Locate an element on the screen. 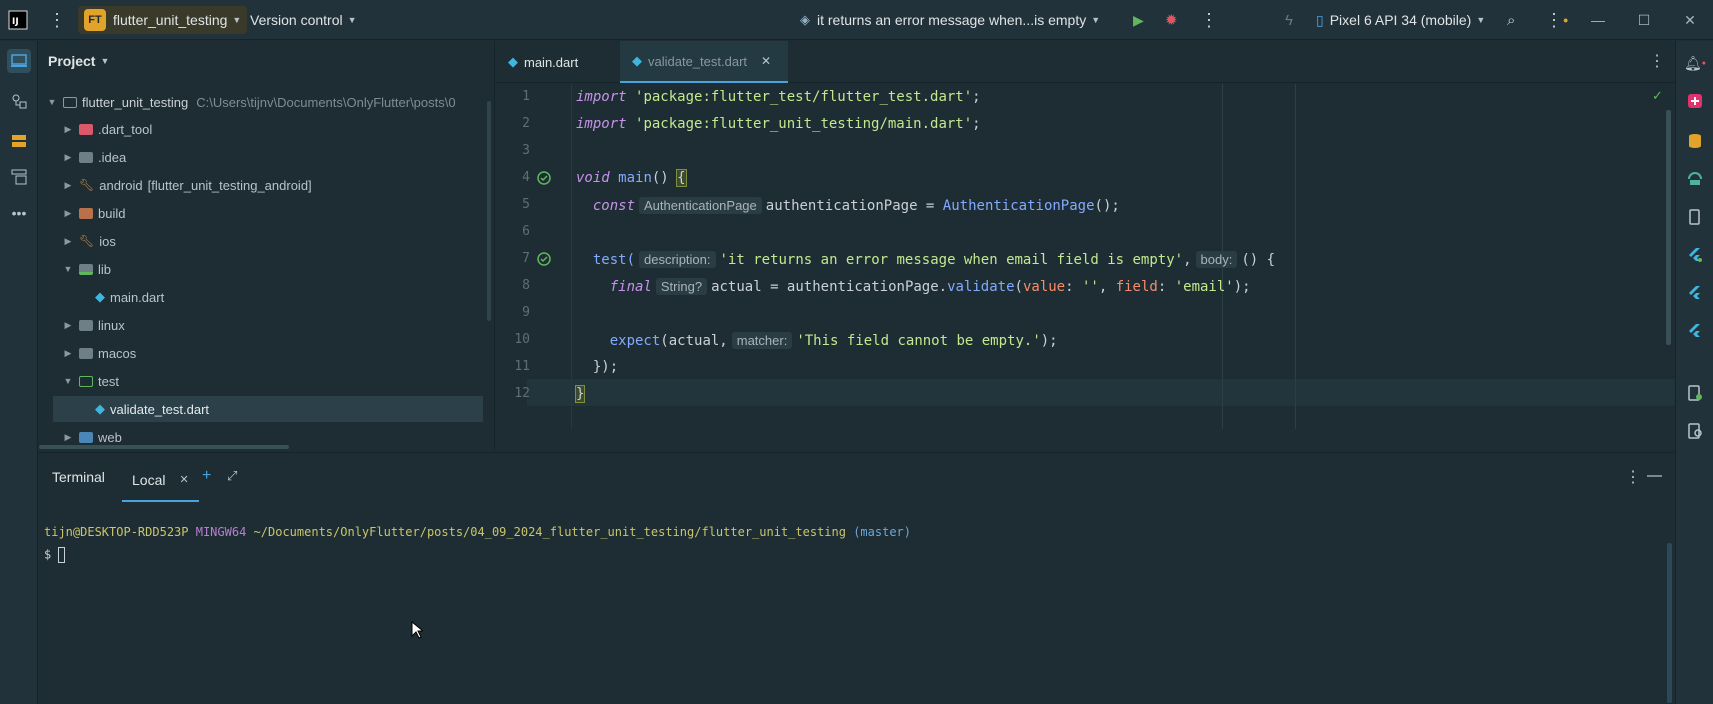 This screenshot has width=1713, height=704. inspection-ok-icon: ✓ is located at coordinates (1657, 96).